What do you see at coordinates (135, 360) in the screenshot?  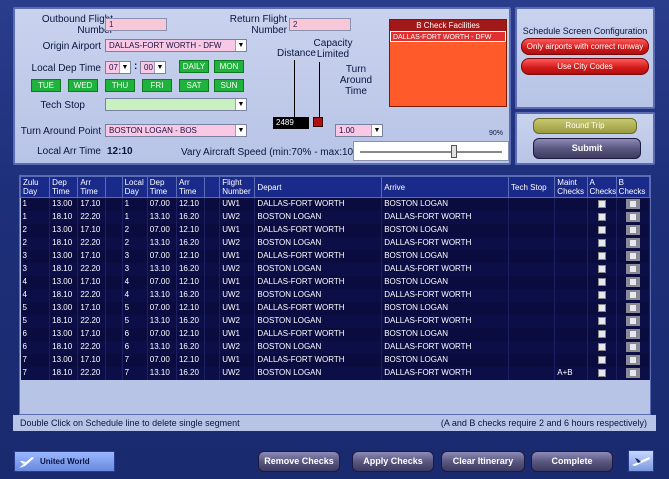 I see `cell-local-day: 7` at bounding box center [135, 360].